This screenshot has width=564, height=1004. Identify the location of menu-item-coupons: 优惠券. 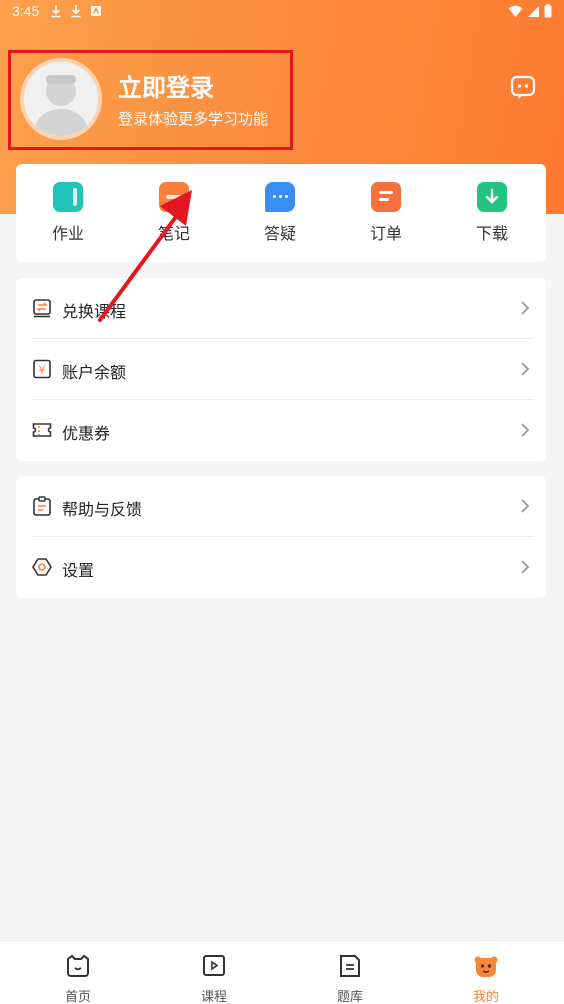
(281, 430).